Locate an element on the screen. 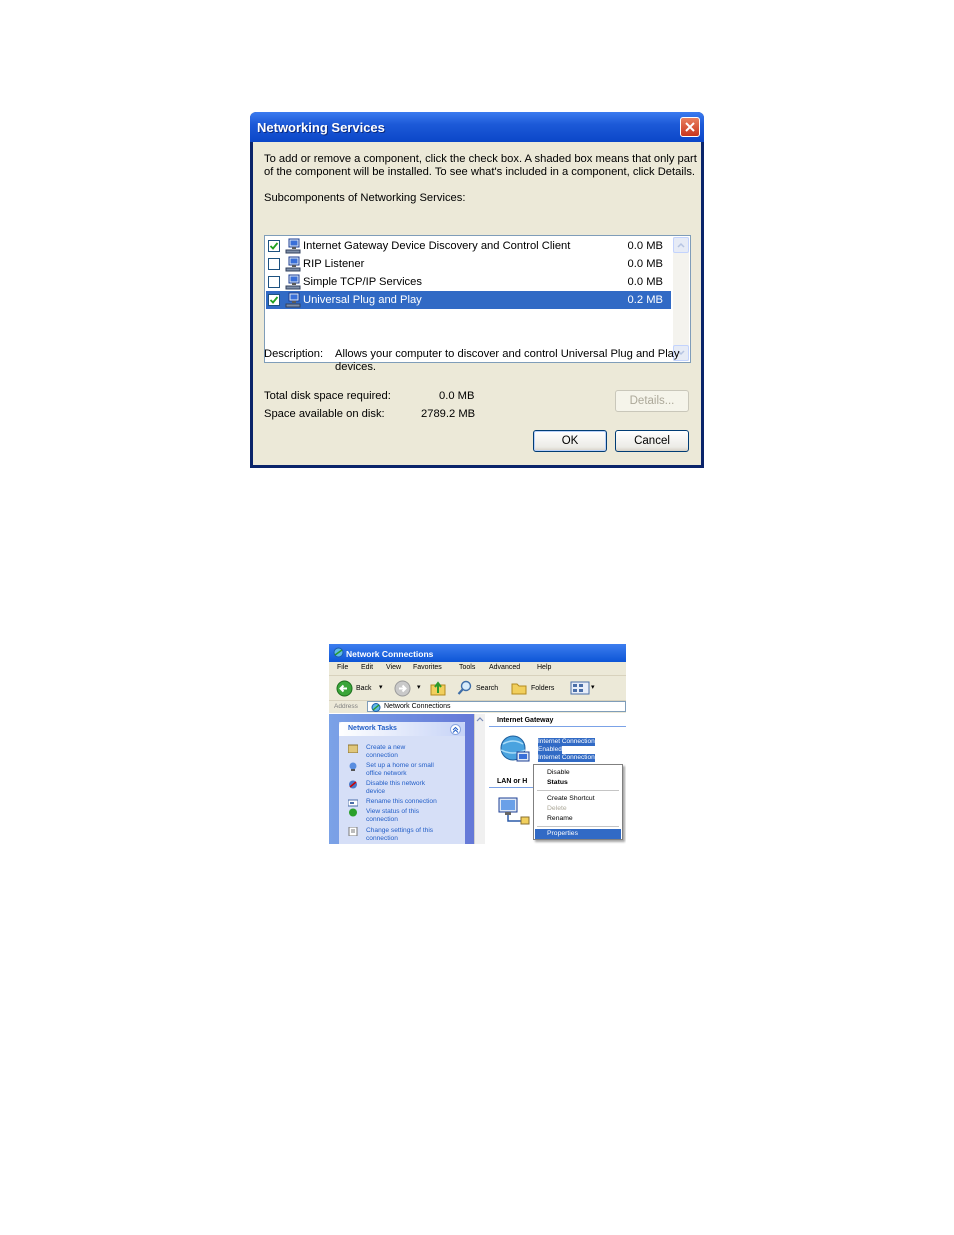  search-button-label: Search is located at coordinates (487, 688).